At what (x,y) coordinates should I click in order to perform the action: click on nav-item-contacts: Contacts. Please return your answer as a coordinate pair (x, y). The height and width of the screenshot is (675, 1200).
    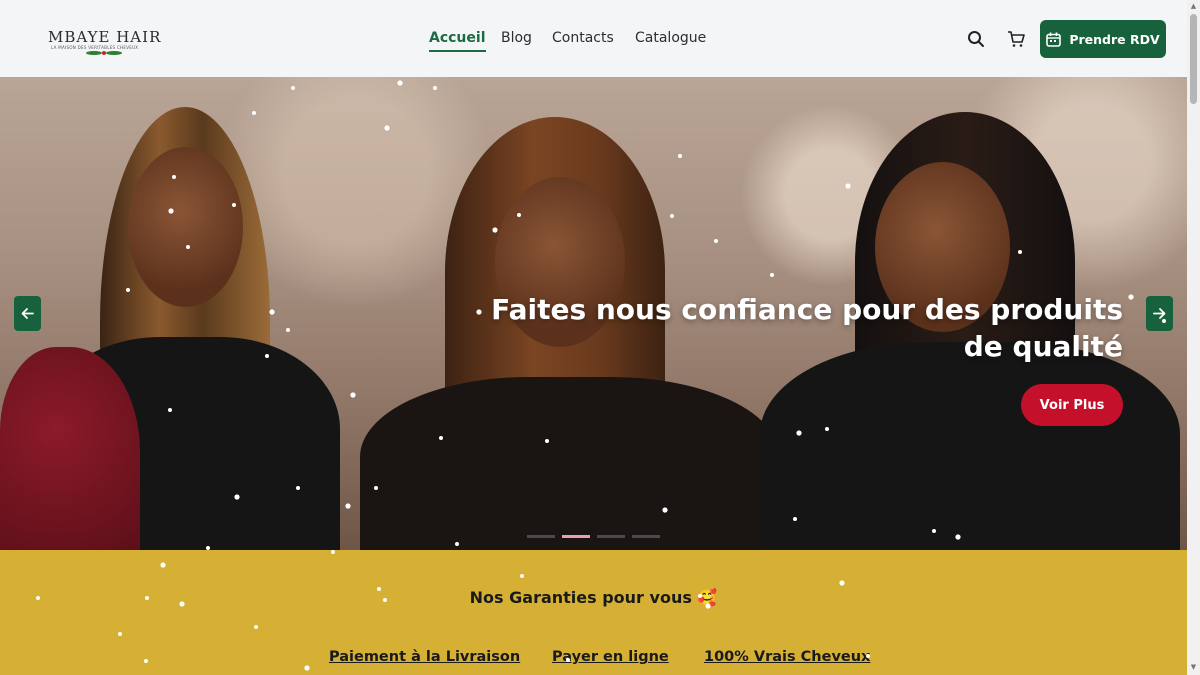
    Looking at the image, I should click on (583, 38).